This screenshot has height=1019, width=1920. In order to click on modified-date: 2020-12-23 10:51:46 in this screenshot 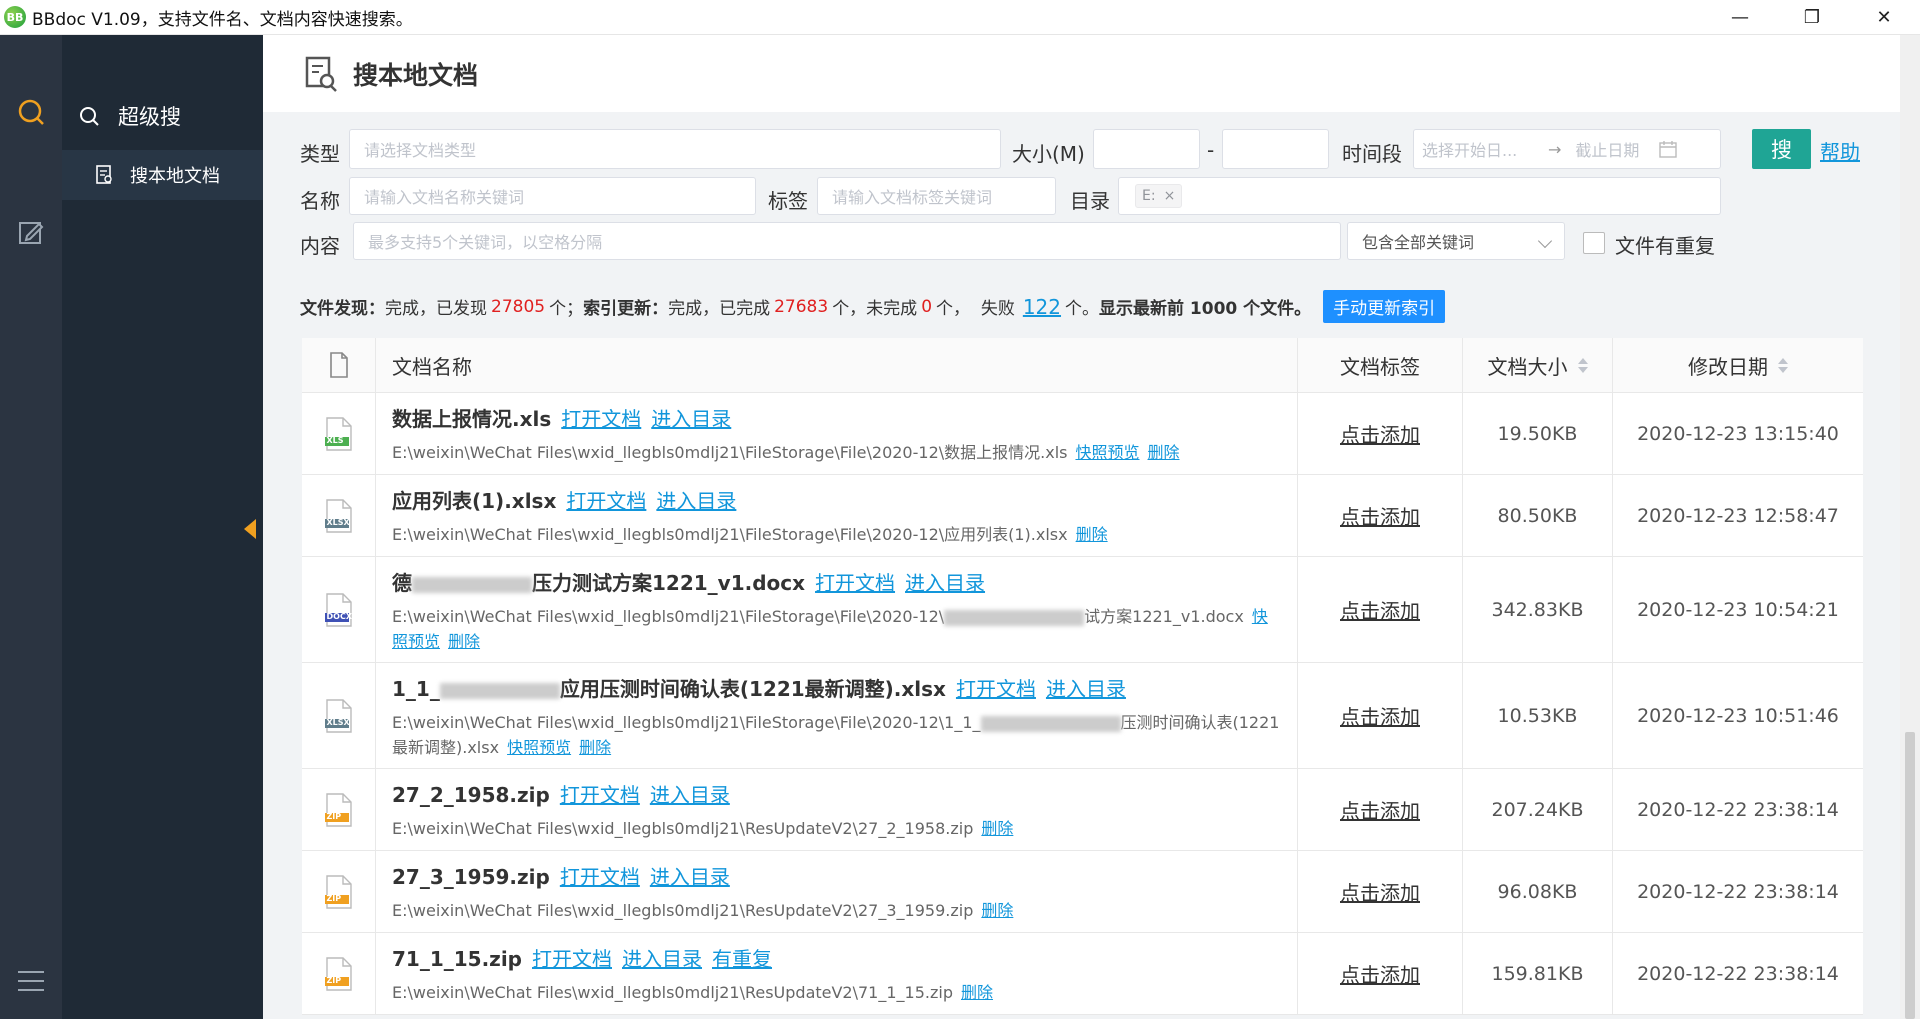, I will do `click(1738, 715)`.